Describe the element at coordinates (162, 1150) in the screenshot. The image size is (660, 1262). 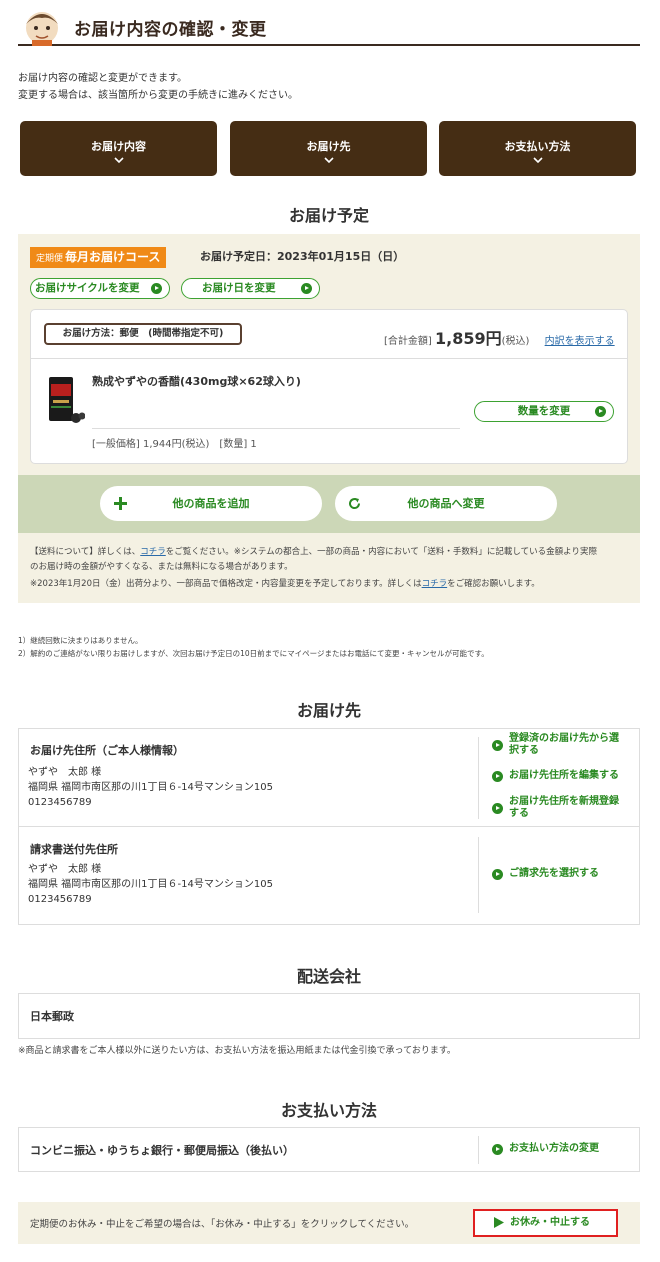
I see `payment-method: コンビニ振込・ゆうちょ銀行・郵便局振込（後払い）` at that location.